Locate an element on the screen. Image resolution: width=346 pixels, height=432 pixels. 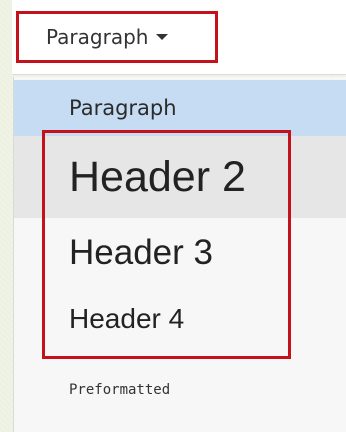
format-dropdown-label: Paragraph is located at coordinates (97, 37).